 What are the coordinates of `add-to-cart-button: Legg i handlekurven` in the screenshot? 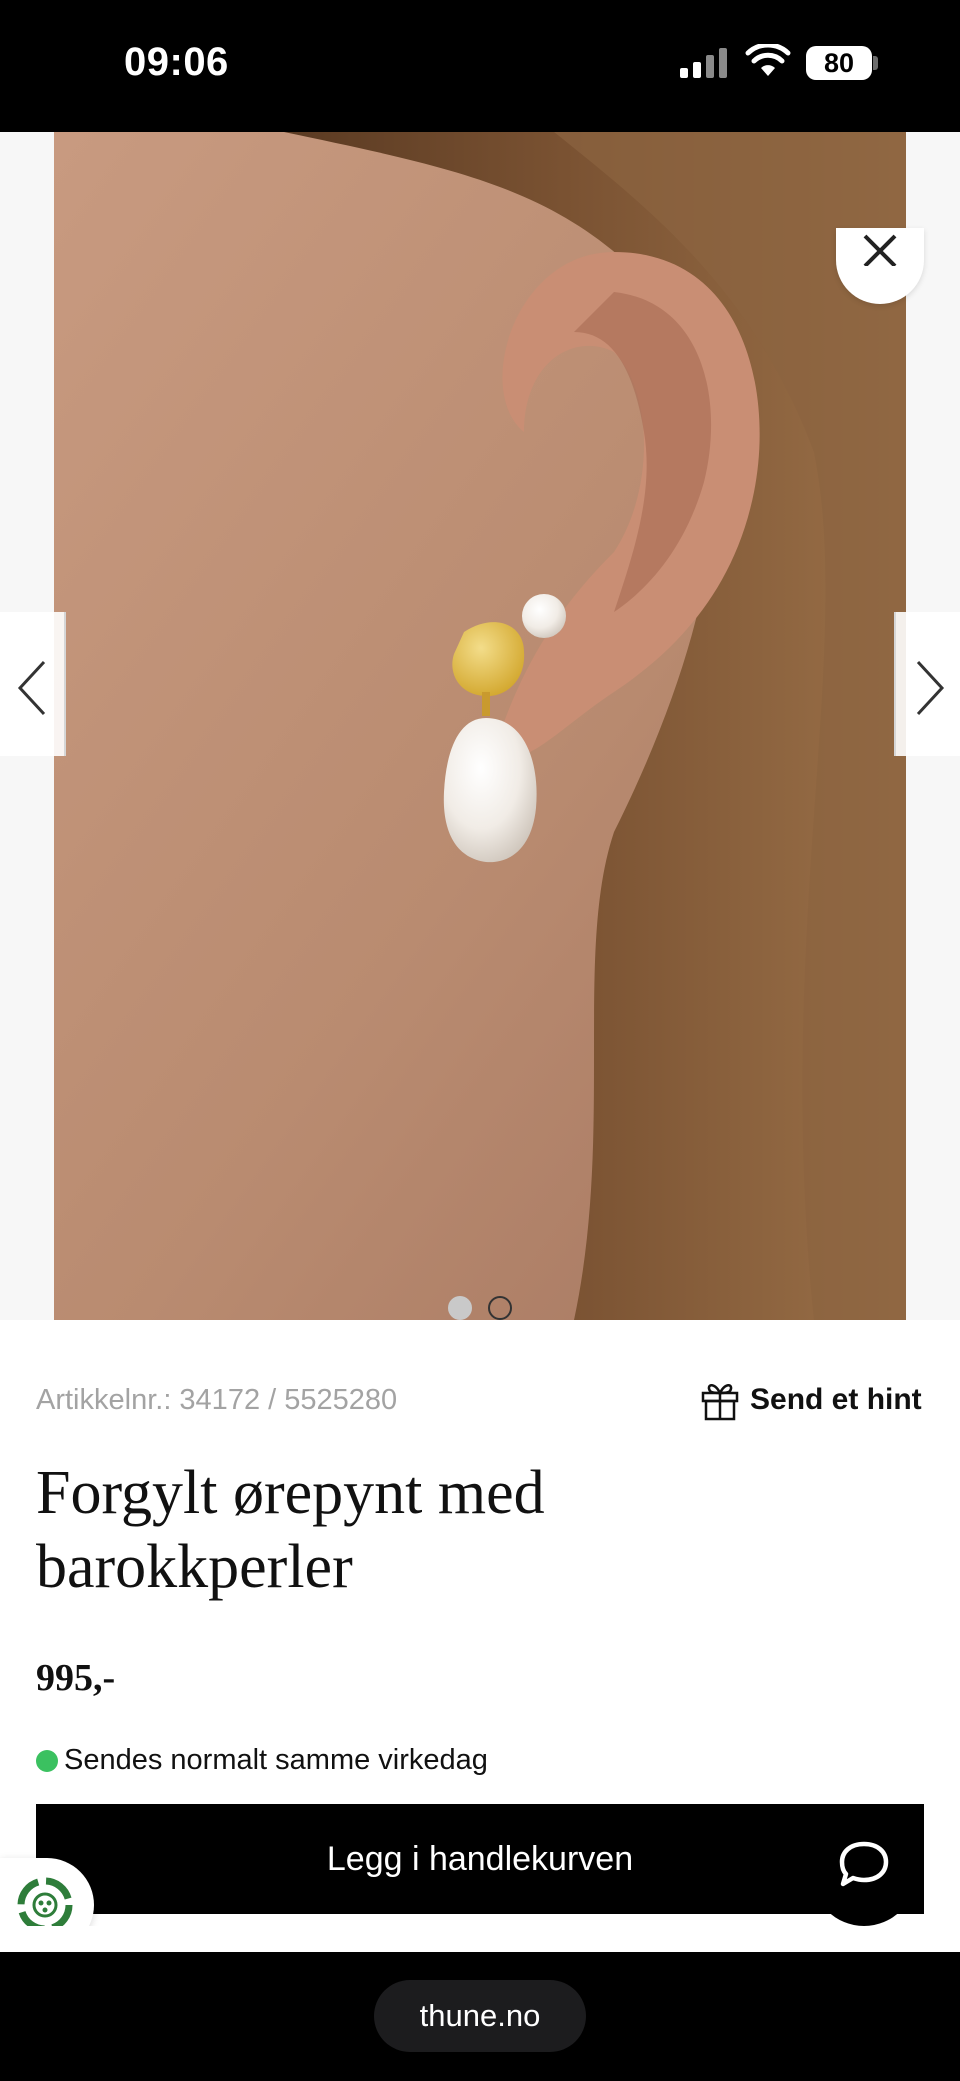 It's located at (480, 1859).